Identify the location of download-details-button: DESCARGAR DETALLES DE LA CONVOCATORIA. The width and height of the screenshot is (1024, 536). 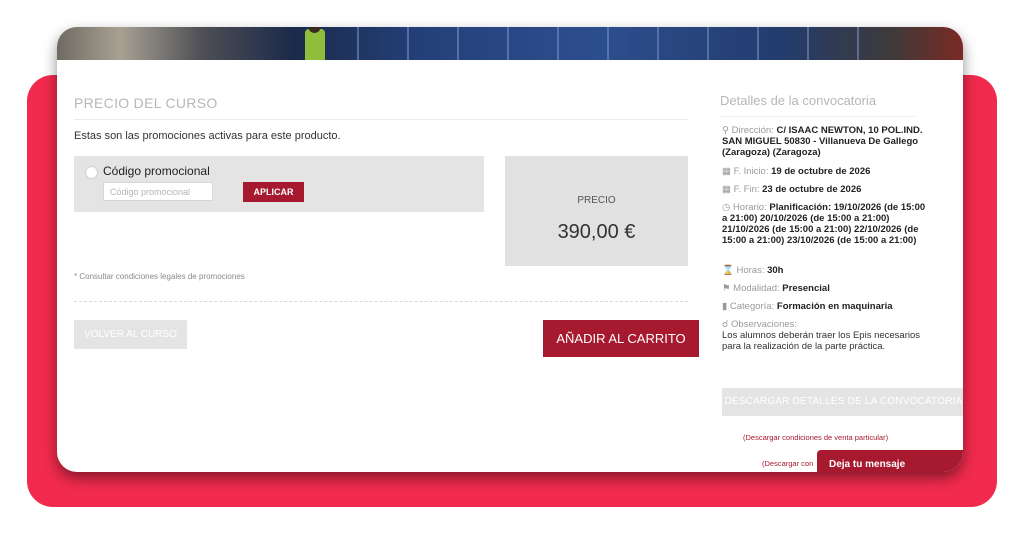
(842, 402).